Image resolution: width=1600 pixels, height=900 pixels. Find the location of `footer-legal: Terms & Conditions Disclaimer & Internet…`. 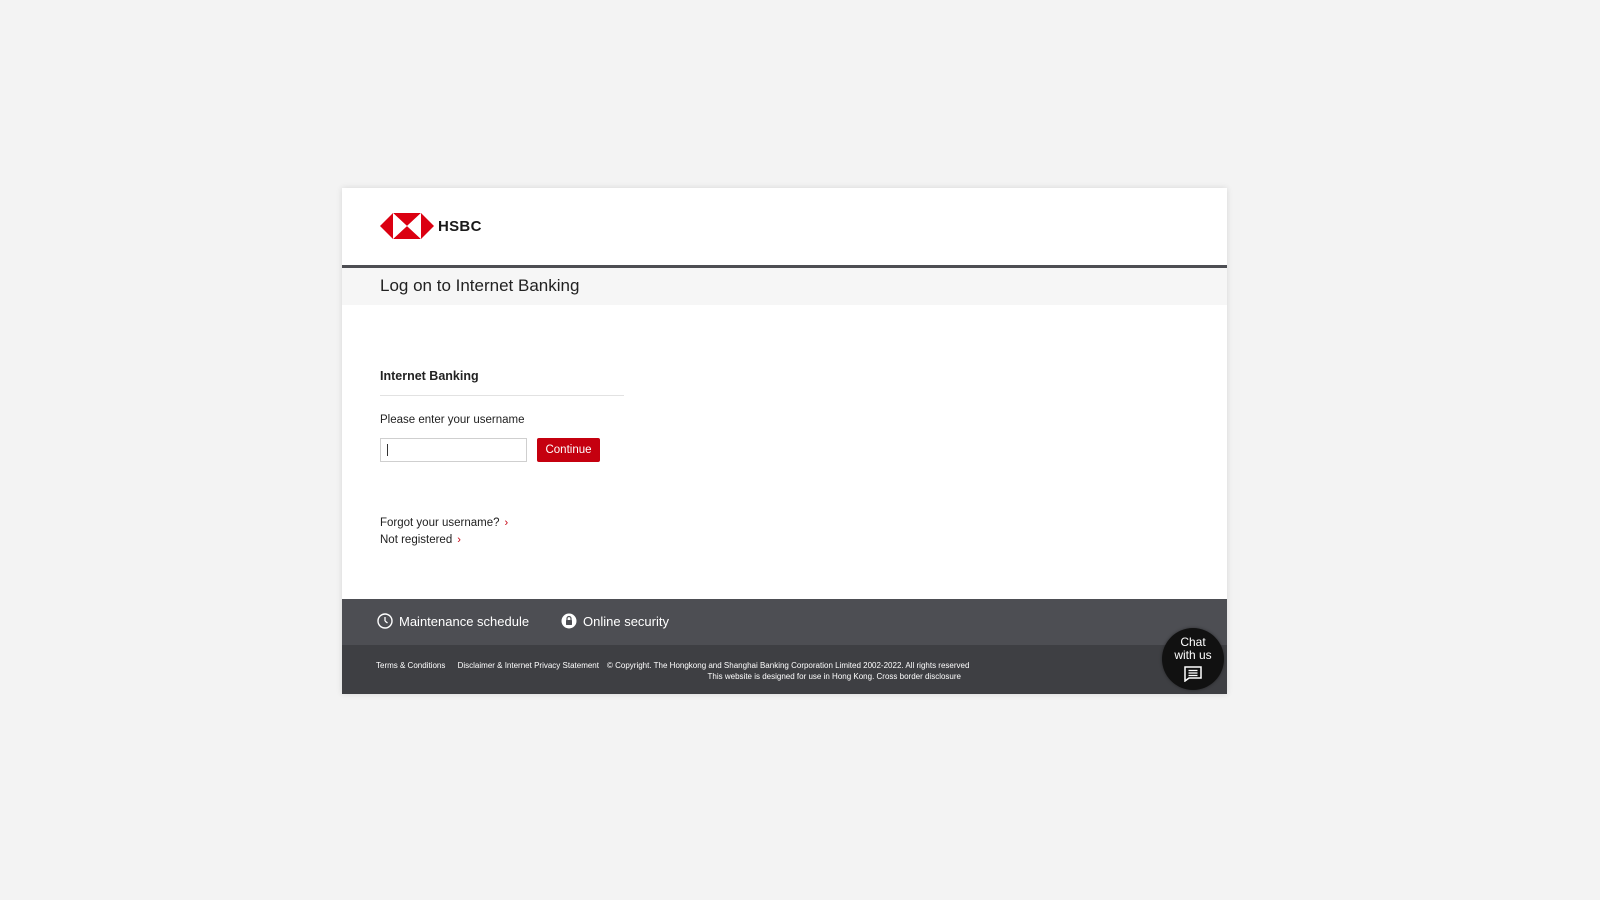

footer-legal: Terms & Conditions Disclaimer & Internet… is located at coordinates (784, 669).